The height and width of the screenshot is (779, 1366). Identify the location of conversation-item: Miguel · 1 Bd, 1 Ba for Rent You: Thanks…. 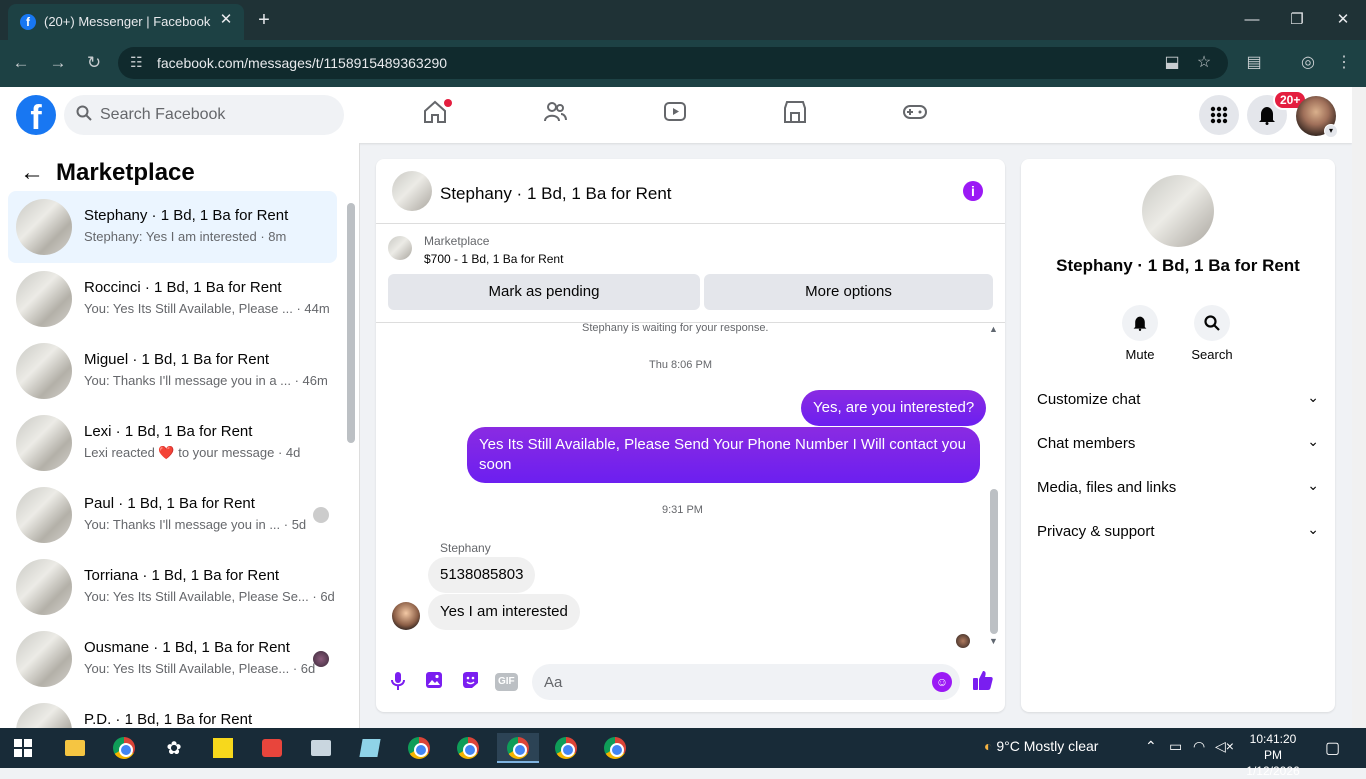
(172, 371).